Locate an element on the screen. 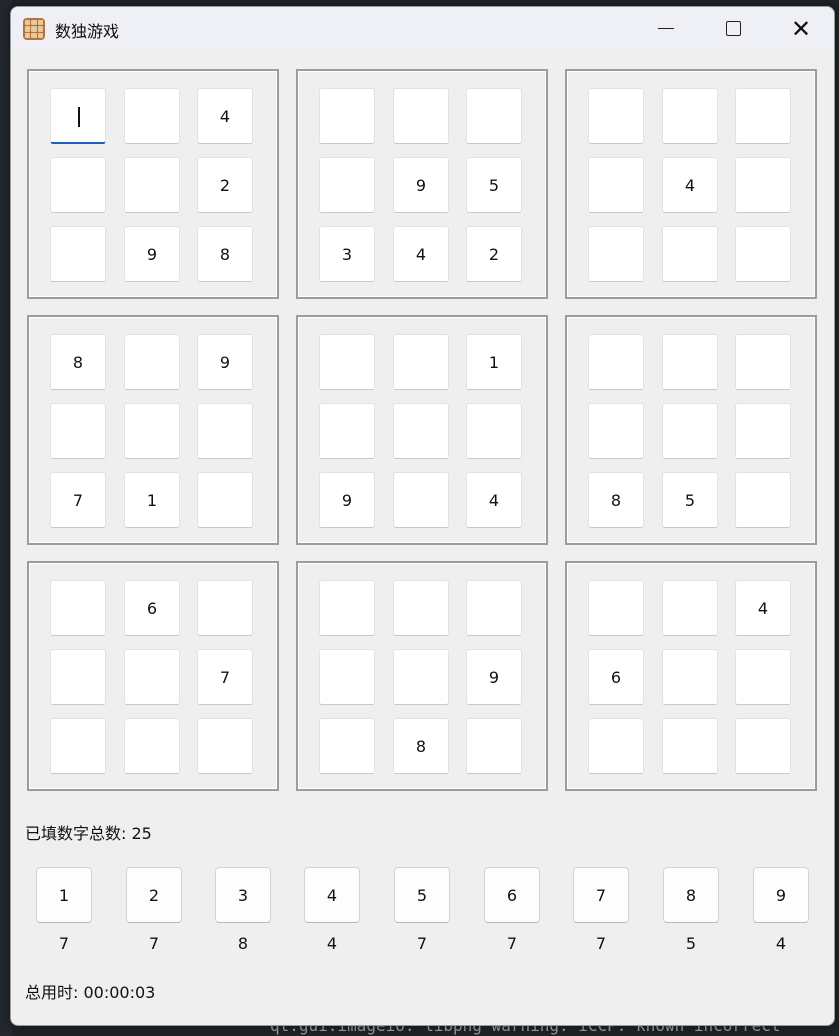 The height and width of the screenshot is (1036, 839). sudoku-box: 4 is located at coordinates (691, 184).